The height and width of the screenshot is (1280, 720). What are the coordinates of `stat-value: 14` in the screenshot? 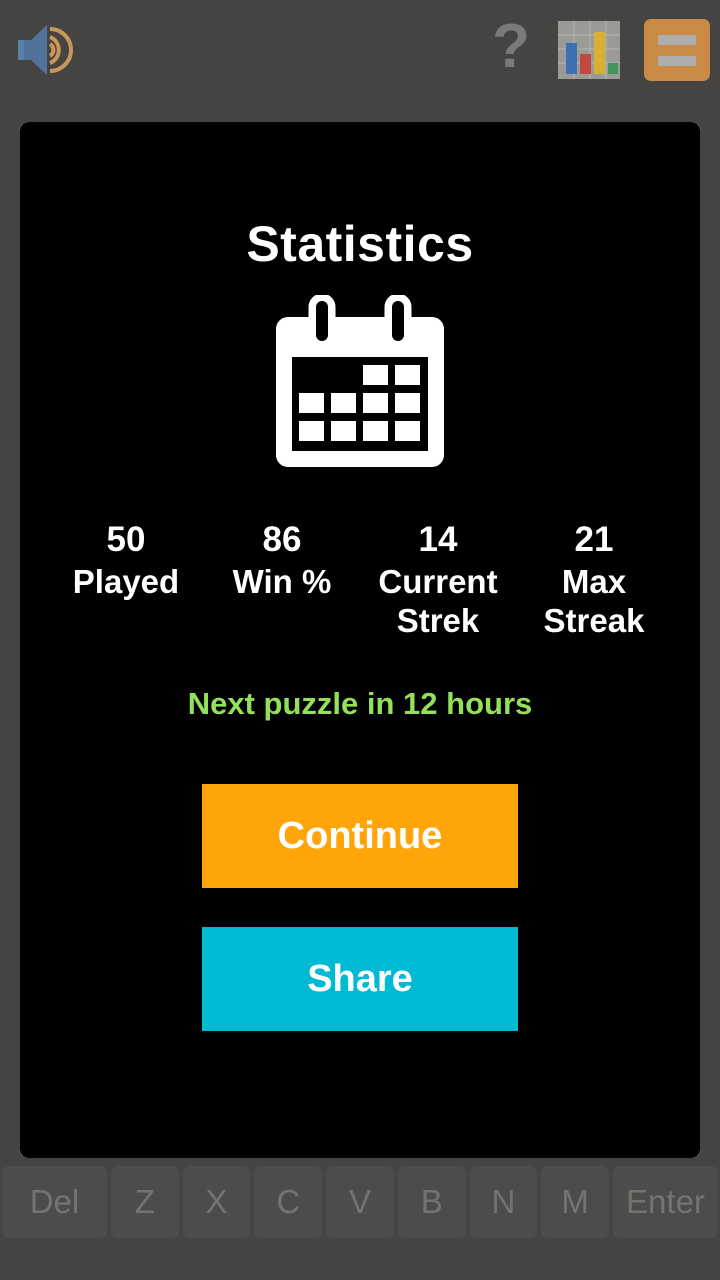 It's located at (438, 539).